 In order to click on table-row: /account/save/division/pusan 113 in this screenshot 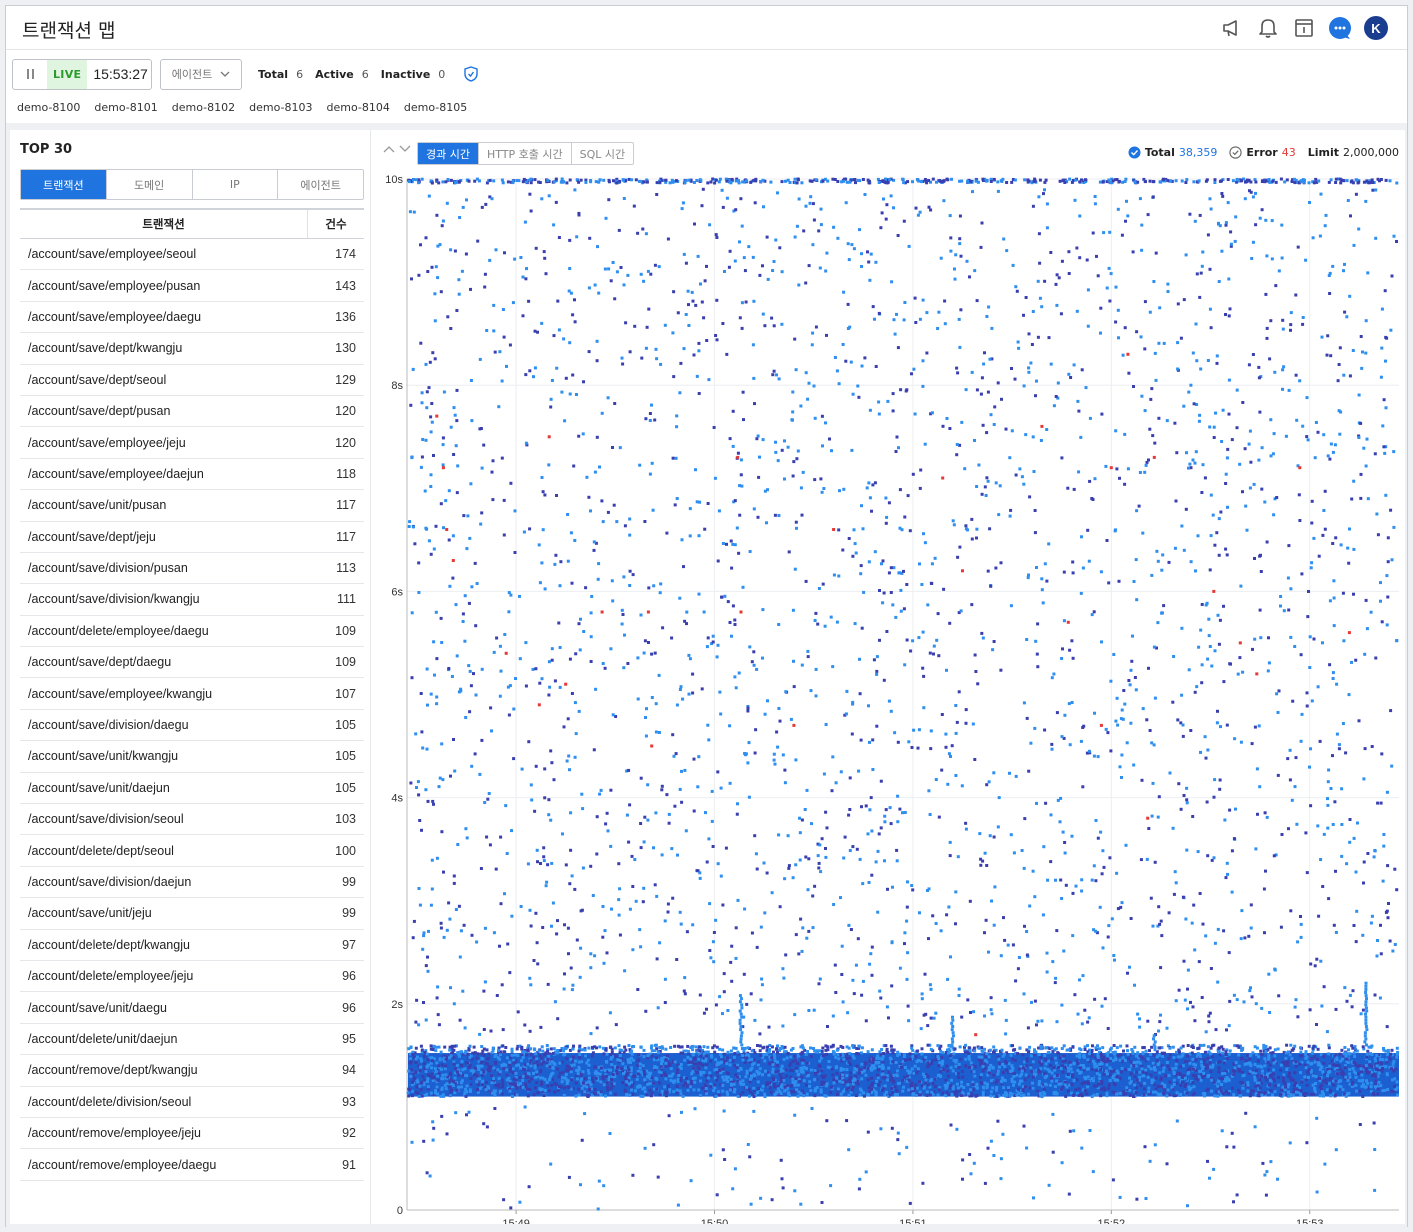, I will do `click(192, 569)`.